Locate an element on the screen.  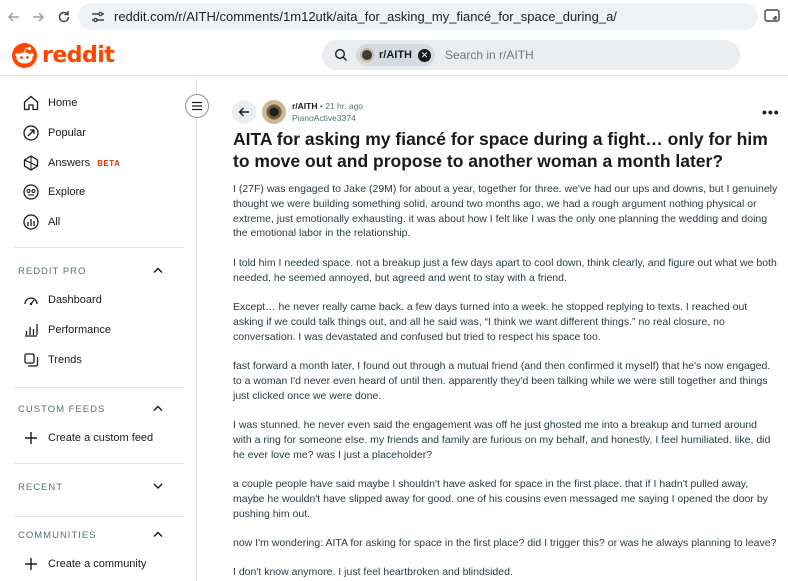
chevron-down-icon is located at coordinates (158, 486).